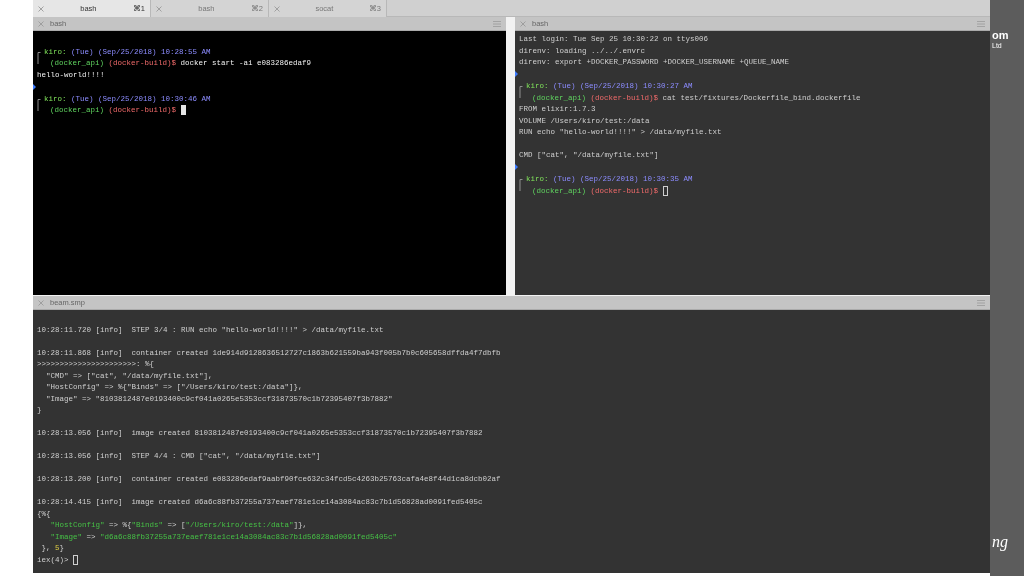  What do you see at coordinates (34, 86) in the screenshot?
I see `marker-icon` at bounding box center [34, 86].